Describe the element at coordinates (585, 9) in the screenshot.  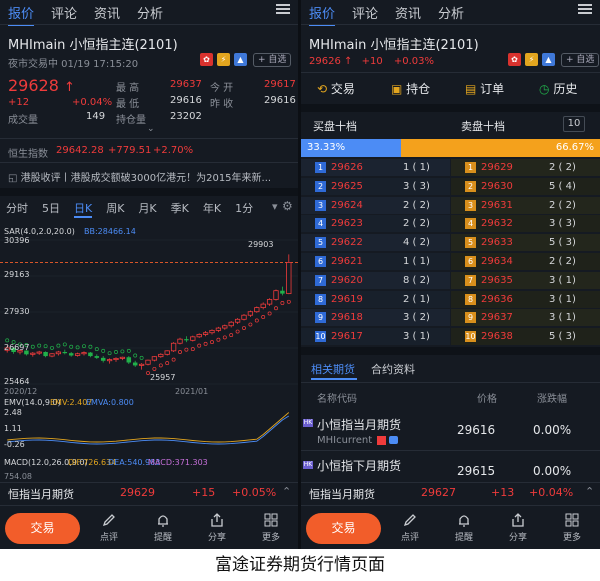
I see `menu-icon-right` at that location.